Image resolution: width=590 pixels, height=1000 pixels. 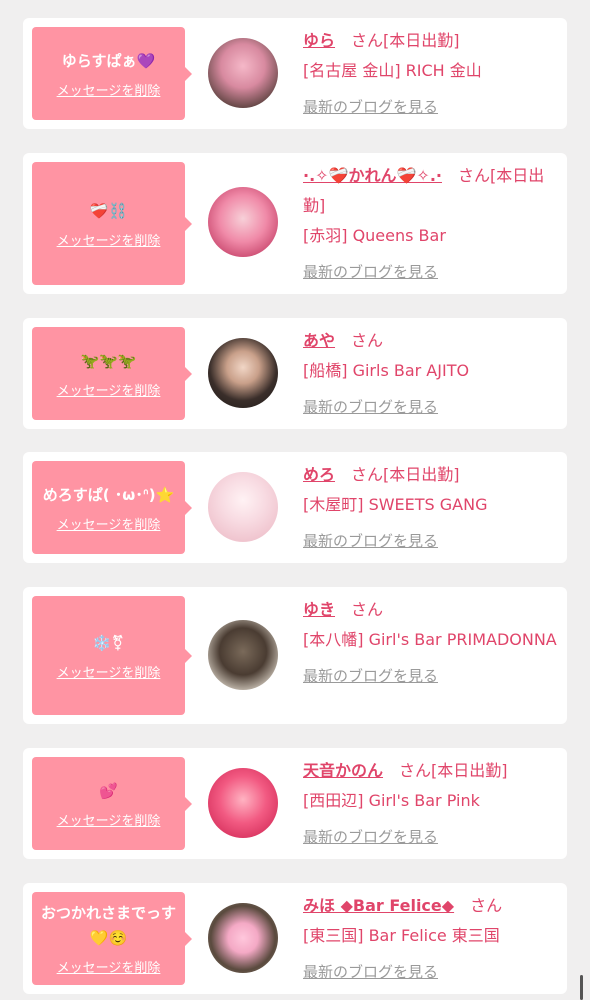 What do you see at coordinates (372, 175) in the screenshot?
I see `cast-name-link: ·.✧❤️‍🩹かれん❤️‍🩹✧.·` at bounding box center [372, 175].